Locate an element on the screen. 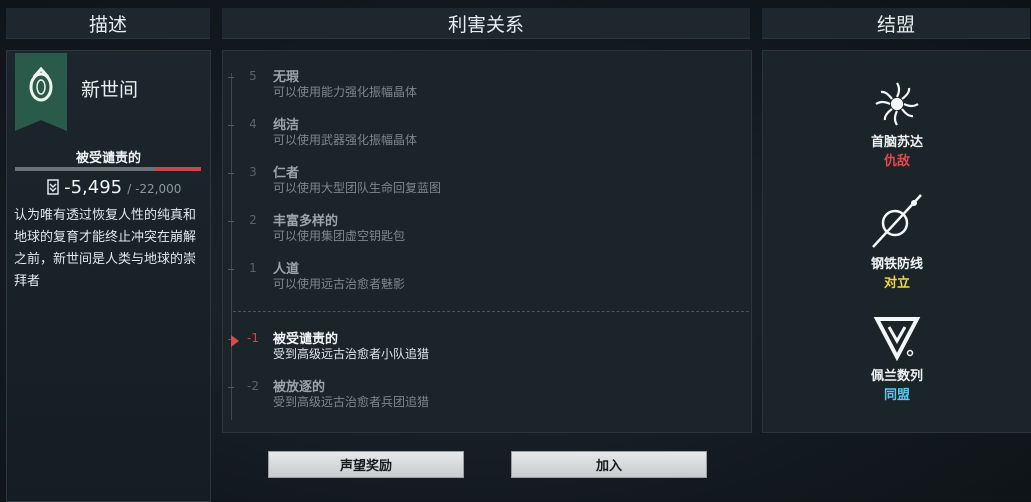  tier-requirement: 可以使用能力强化振幅晶体 is located at coordinates (345, 92).